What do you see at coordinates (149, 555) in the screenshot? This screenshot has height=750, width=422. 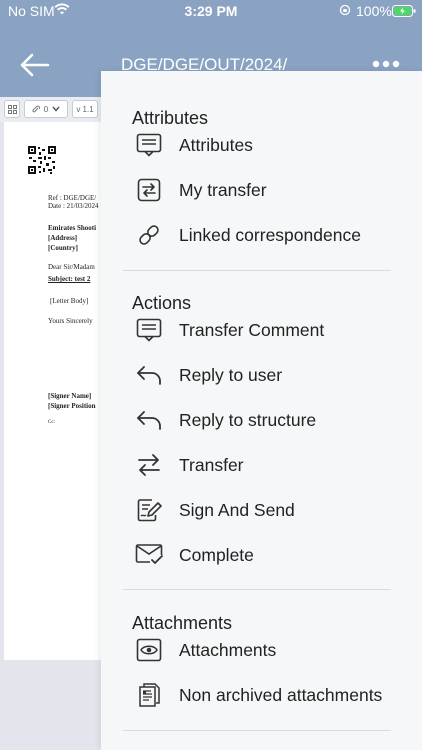 I see `complete-icon` at bounding box center [149, 555].